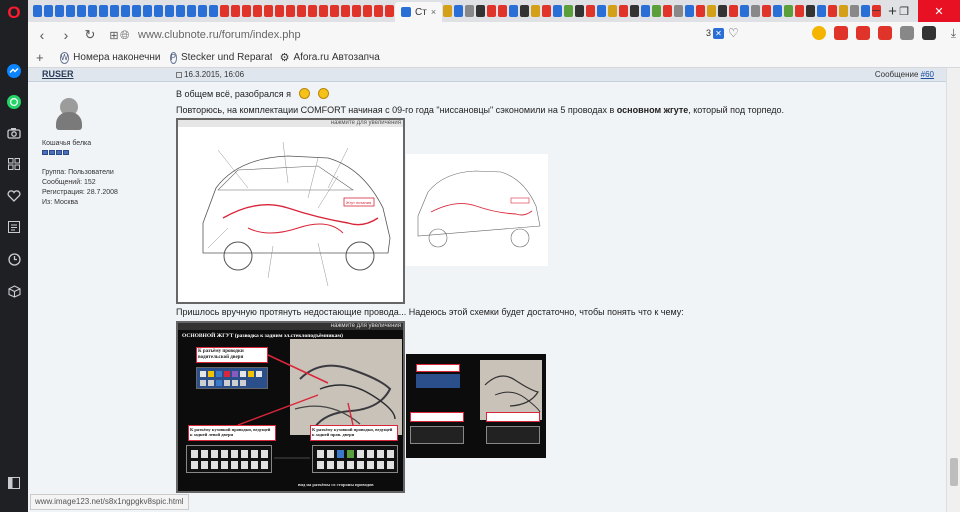 The image size is (960, 512). I want to click on post-number-link: #60, so click(927, 74).